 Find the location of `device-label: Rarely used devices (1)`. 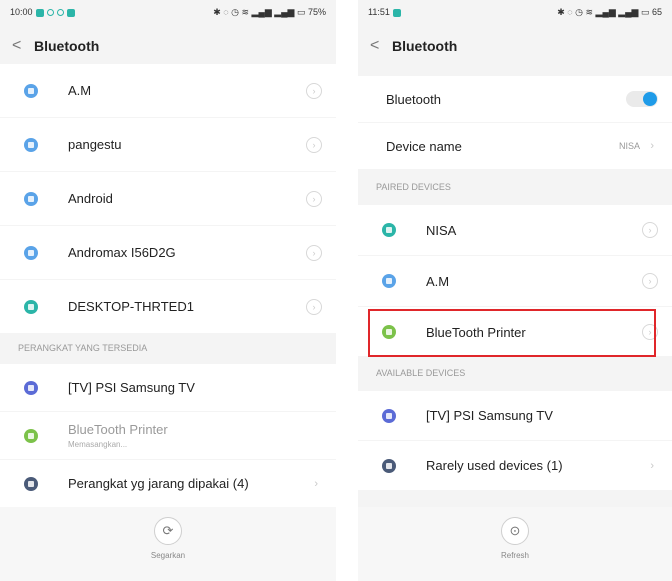

device-label: Rarely used devices (1) is located at coordinates (494, 465).